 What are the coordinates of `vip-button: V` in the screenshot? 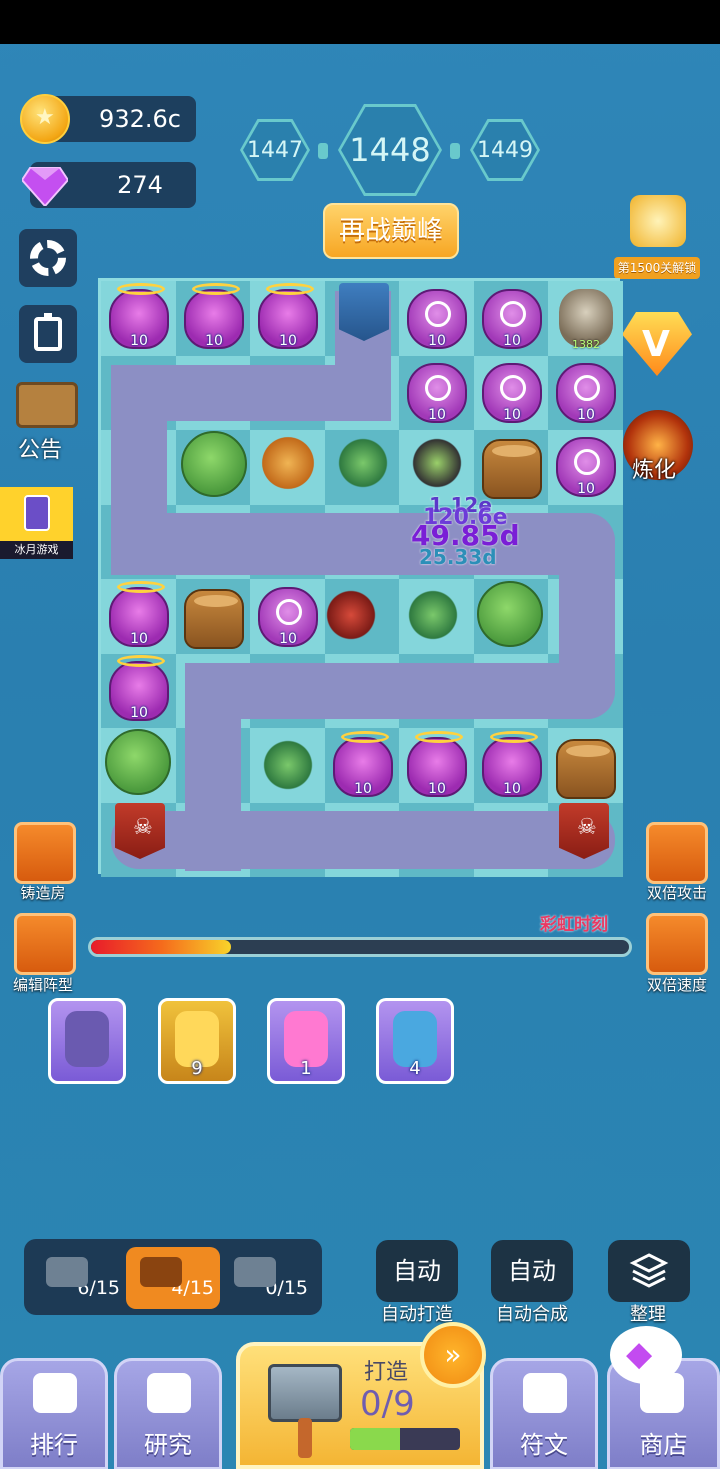 It's located at (657, 344).